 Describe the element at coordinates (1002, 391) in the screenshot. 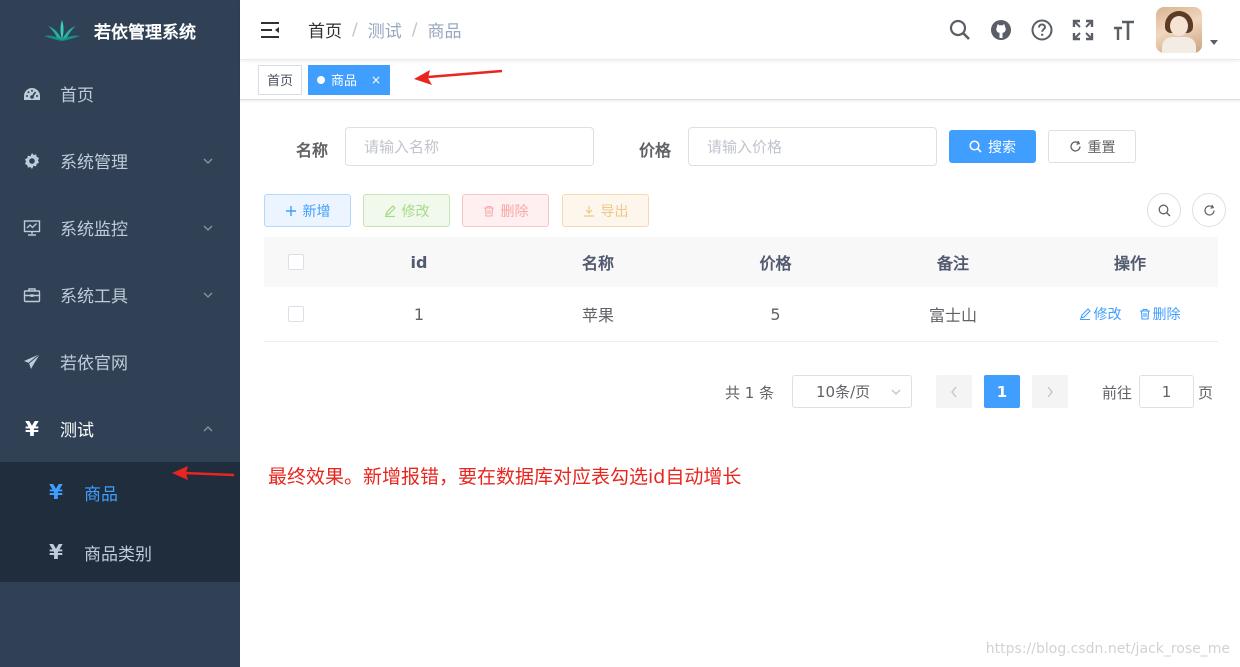

I see `page-number: 1` at that location.